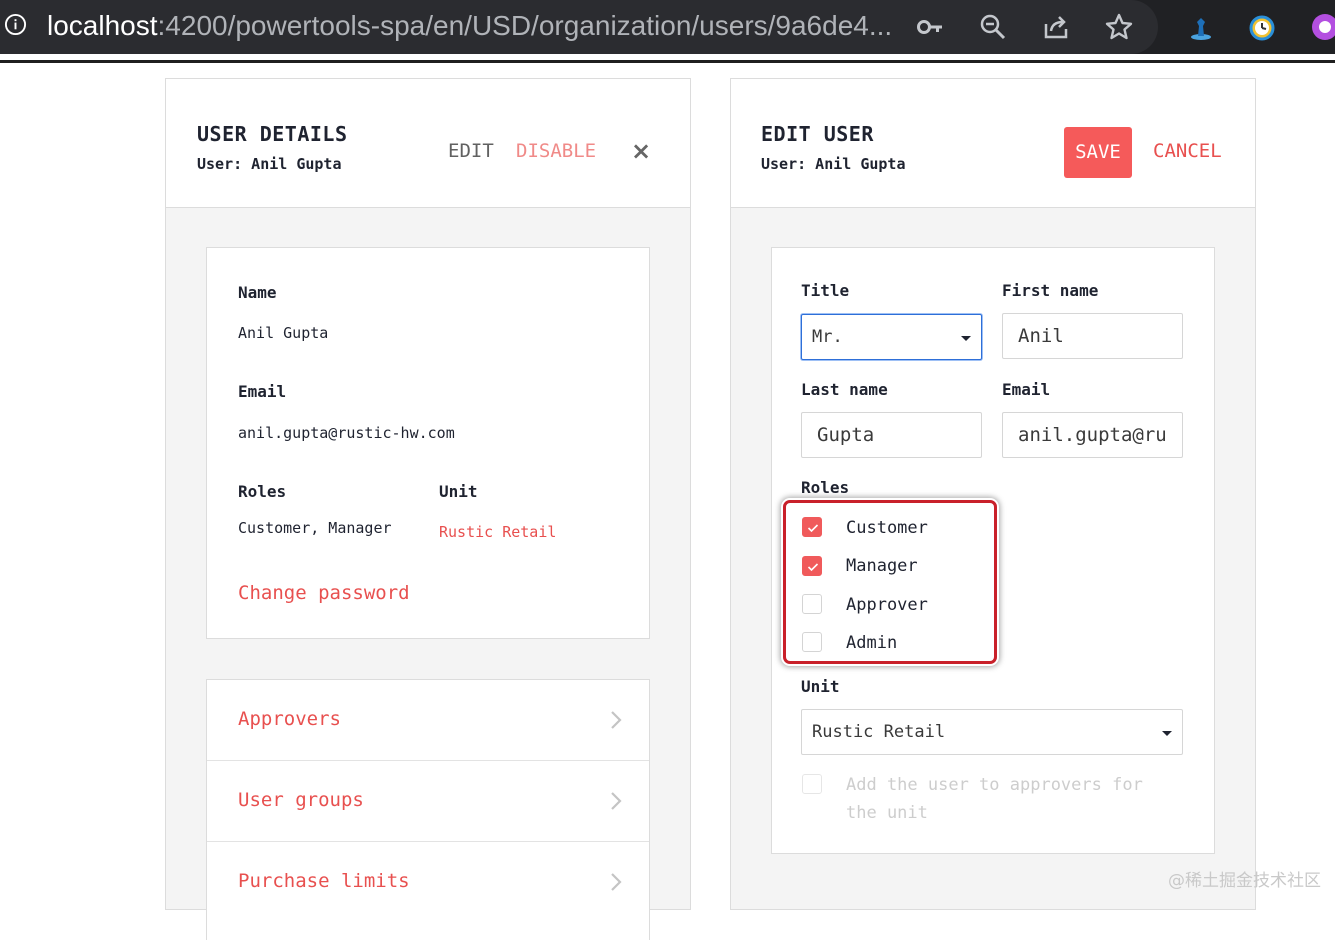  Describe the element at coordinates (324, 881) in the screenshot. I see `nav-purchase-limits-label: Purchase limits` at that location.